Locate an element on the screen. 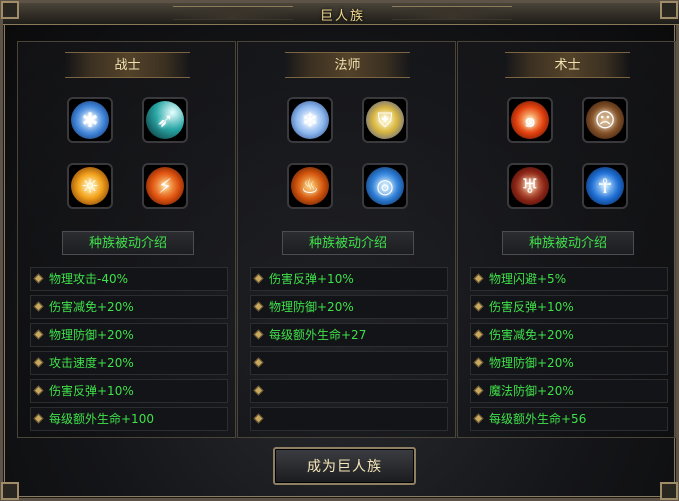 The image size is (679, 501). demon-armor-icon: ♅ is located at coordinates (530, 186).